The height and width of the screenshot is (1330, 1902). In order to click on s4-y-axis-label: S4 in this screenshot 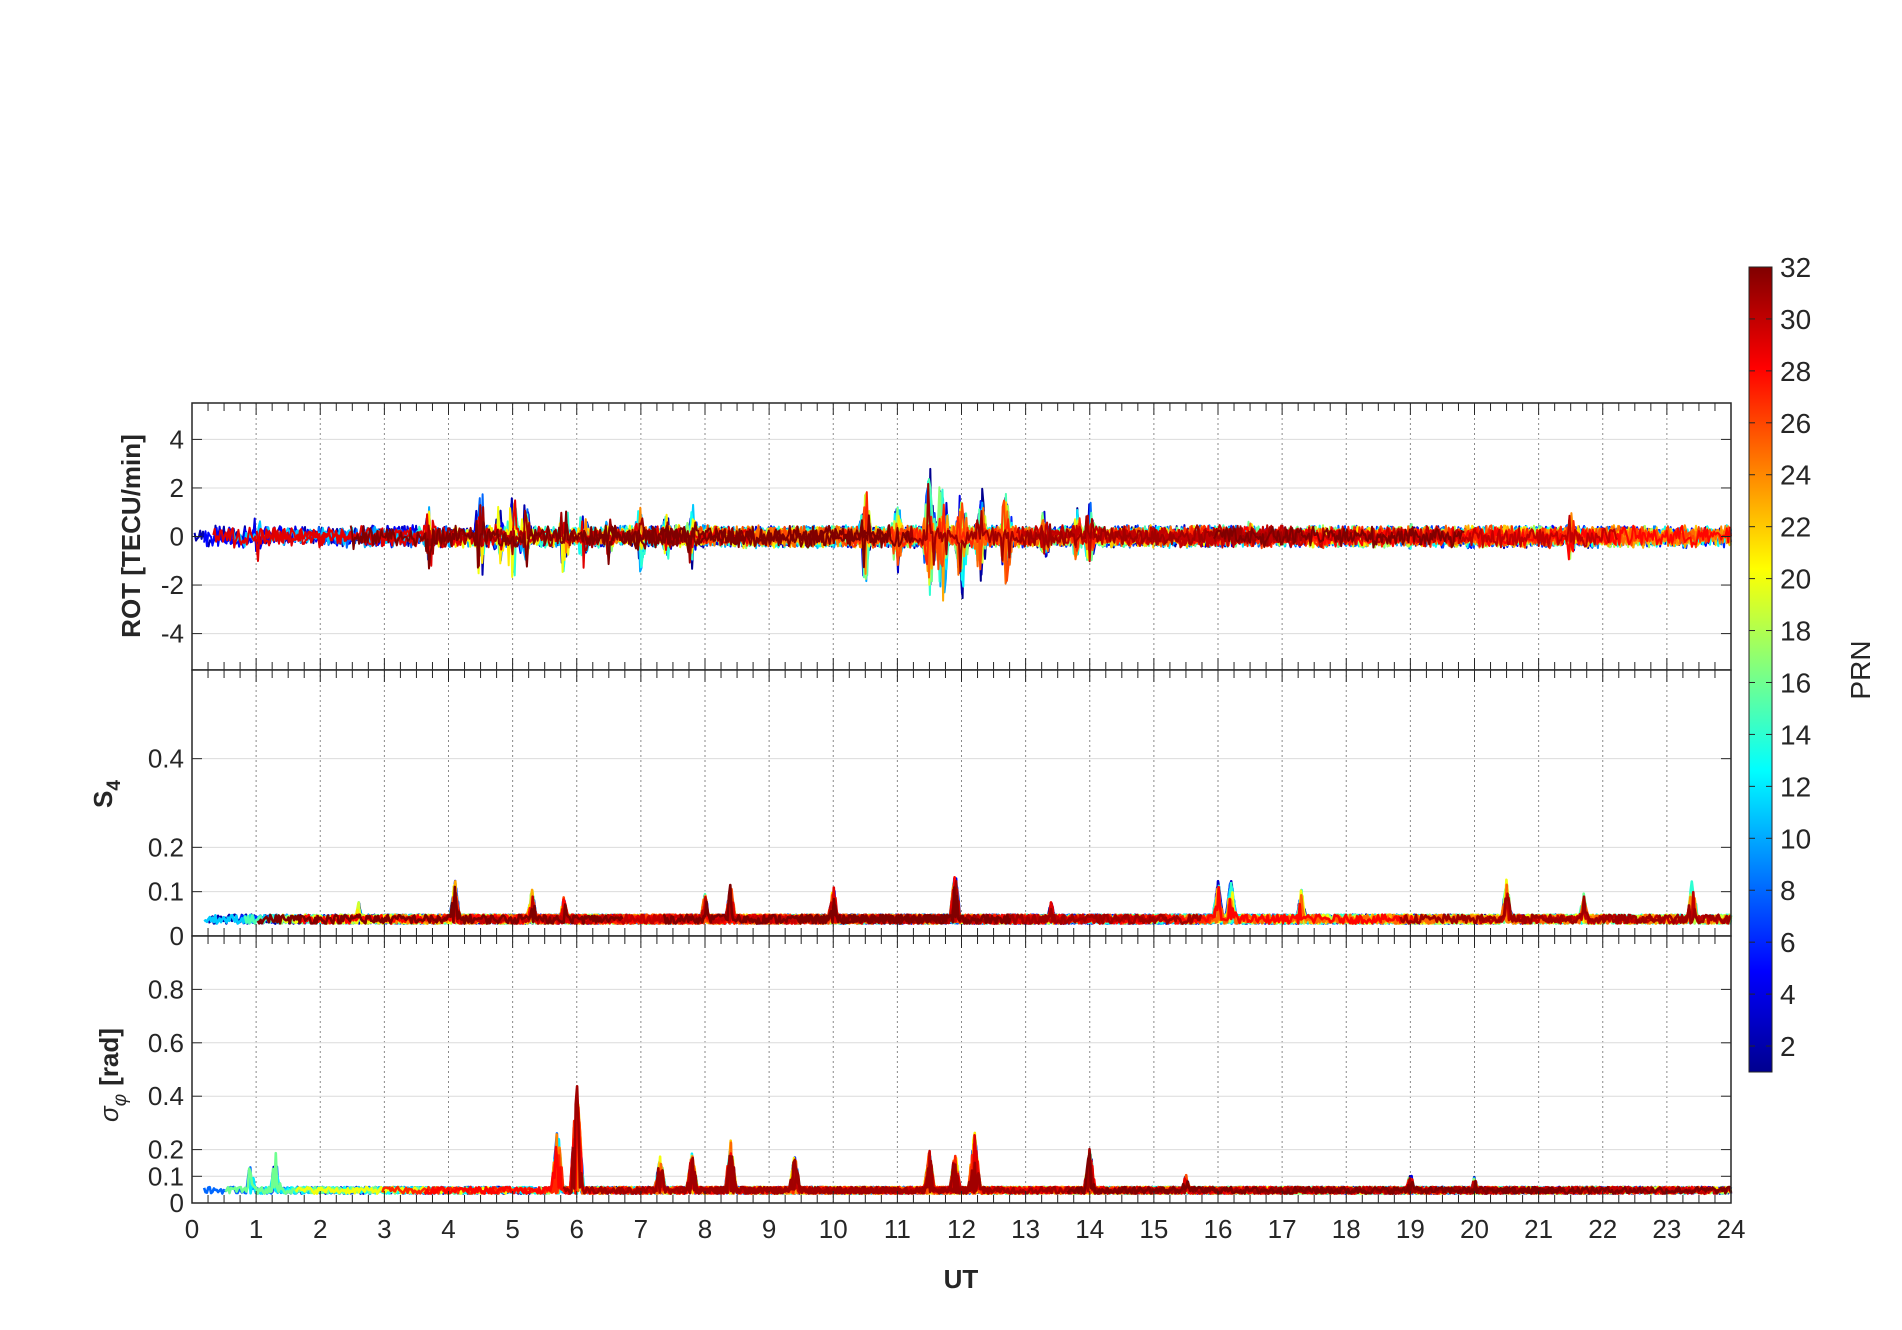, I will do `click(106, 794)`.